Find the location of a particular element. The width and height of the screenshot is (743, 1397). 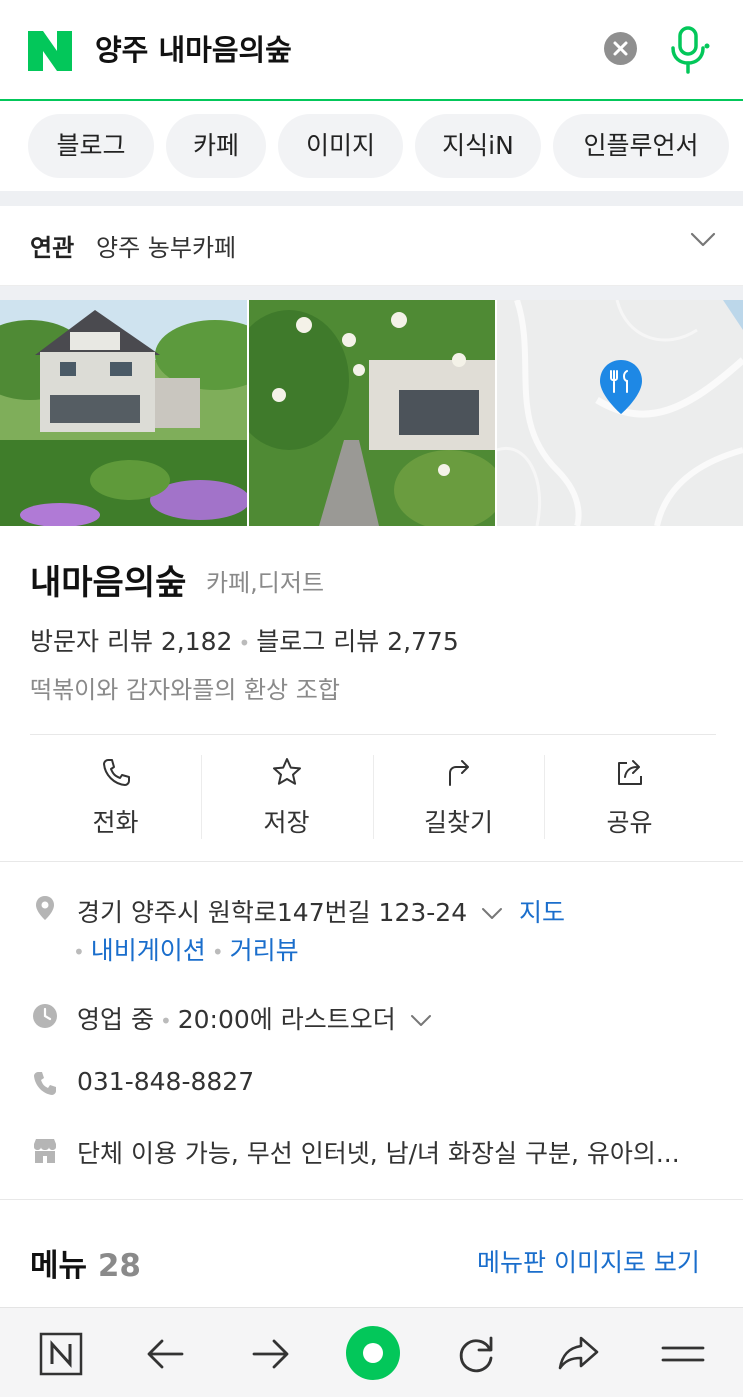

share-arrow-icon is located at coordinates (579, 1354).